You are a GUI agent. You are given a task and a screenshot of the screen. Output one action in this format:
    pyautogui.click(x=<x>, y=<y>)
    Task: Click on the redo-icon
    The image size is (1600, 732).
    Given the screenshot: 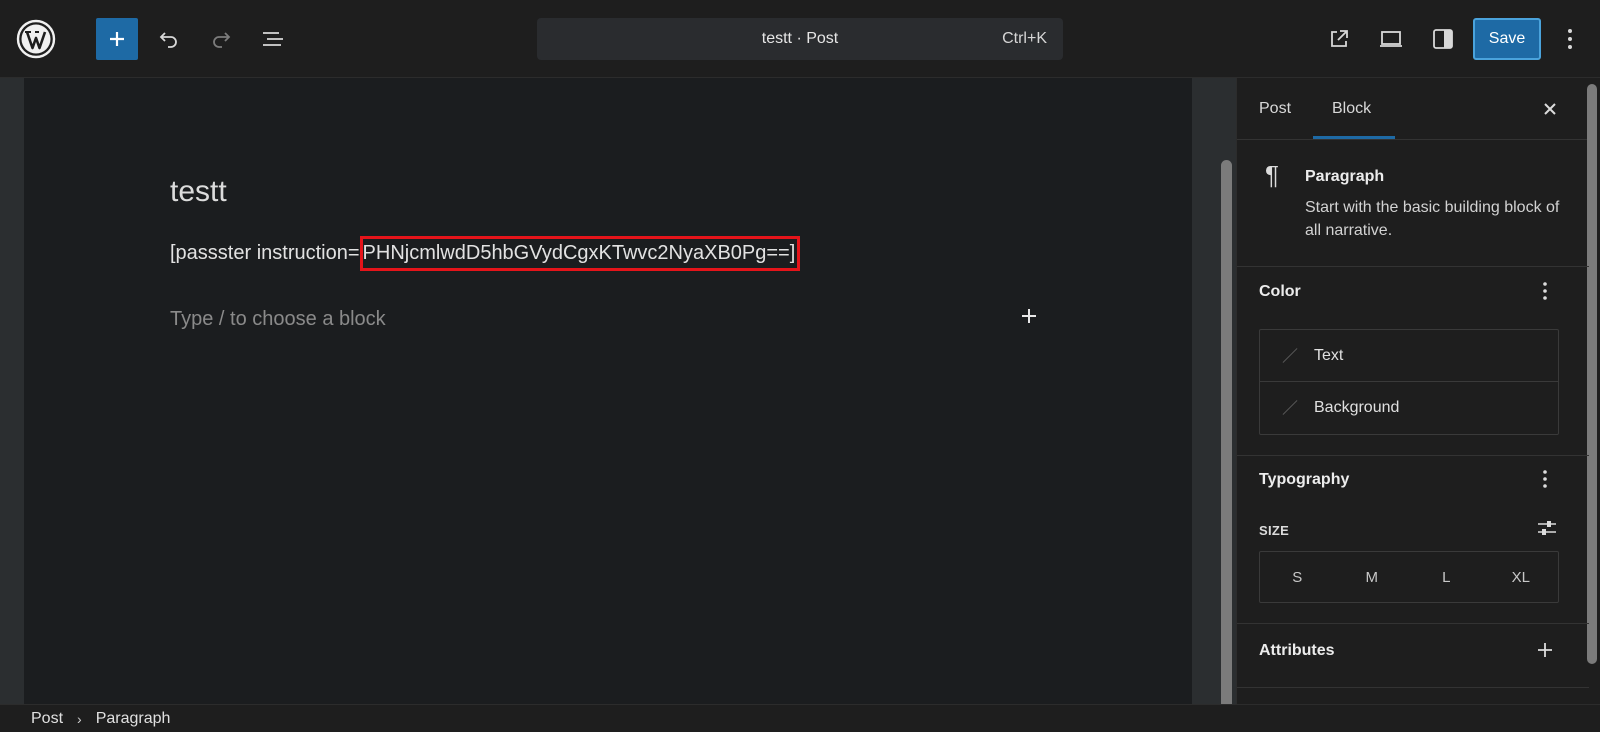 What is the action you would take?
    pyautogui.click(x=221, y=39)
    